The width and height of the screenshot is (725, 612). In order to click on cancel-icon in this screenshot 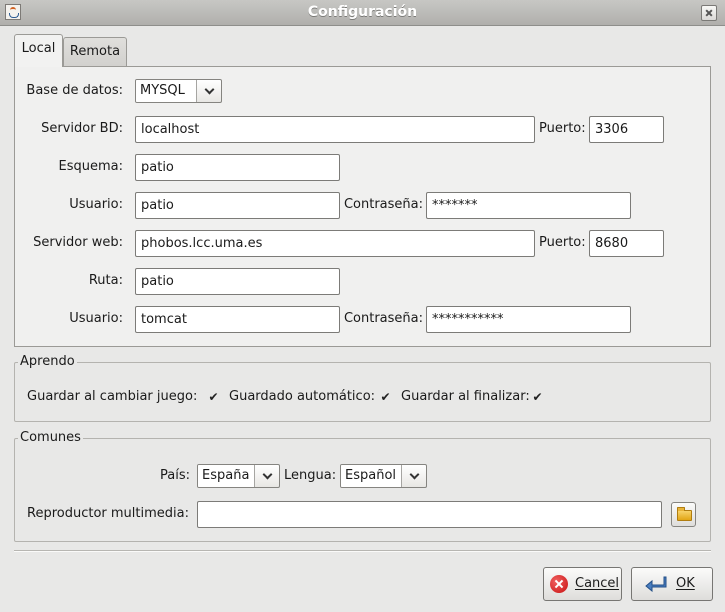, I will do `click(559, 584)`.